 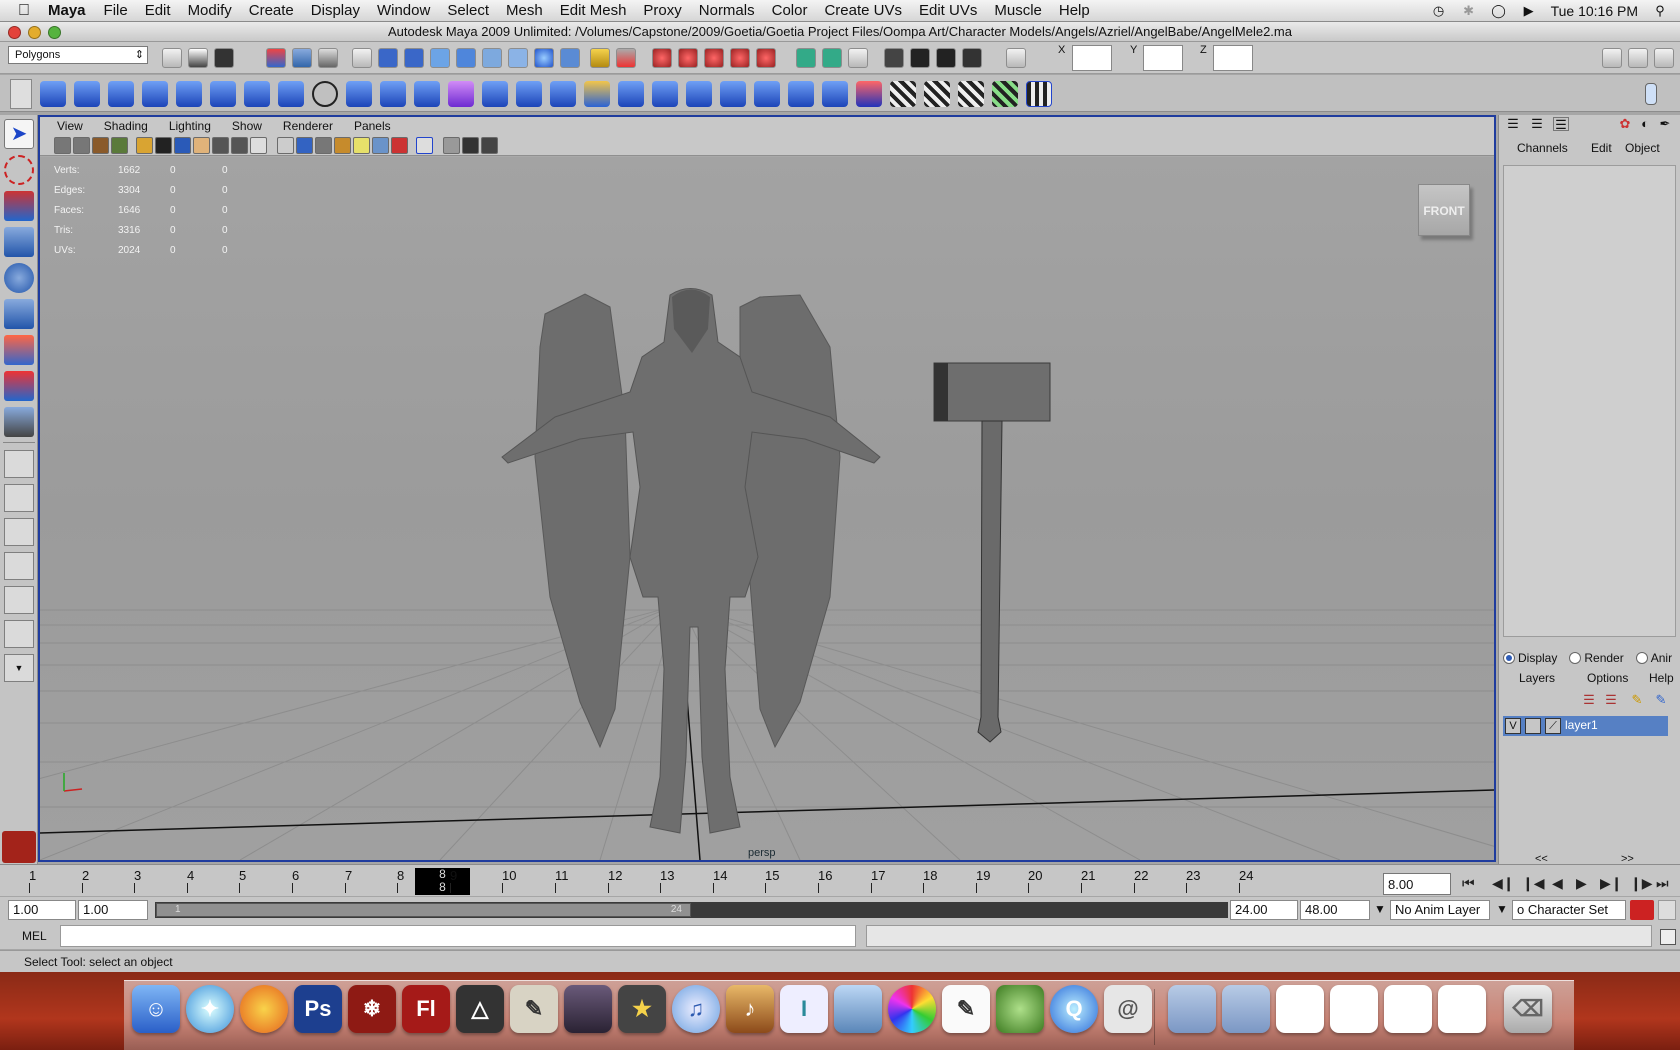 What do you see at coordinates (14, 32) in the screenshot?
I see `close-window-button` at bounding box center [14, 32].